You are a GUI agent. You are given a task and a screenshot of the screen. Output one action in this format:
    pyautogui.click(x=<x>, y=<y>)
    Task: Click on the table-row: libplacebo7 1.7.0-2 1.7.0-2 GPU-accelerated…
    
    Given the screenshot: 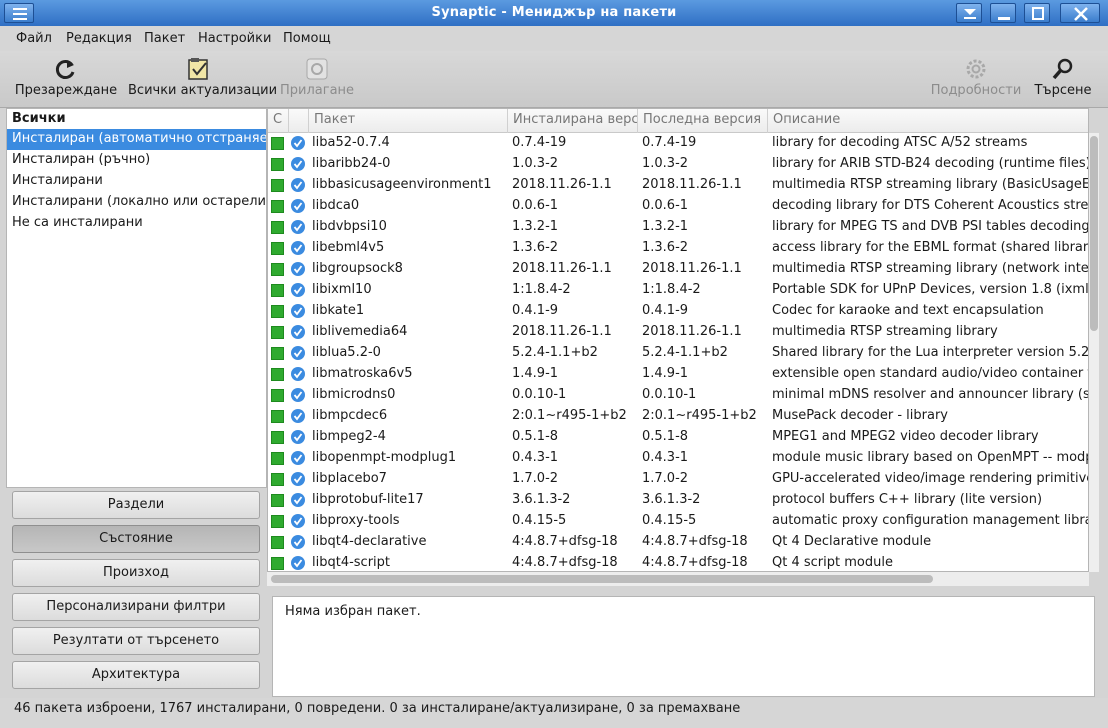 What is the action you would take?
    pyautogui.click(x=678, y=479)
    